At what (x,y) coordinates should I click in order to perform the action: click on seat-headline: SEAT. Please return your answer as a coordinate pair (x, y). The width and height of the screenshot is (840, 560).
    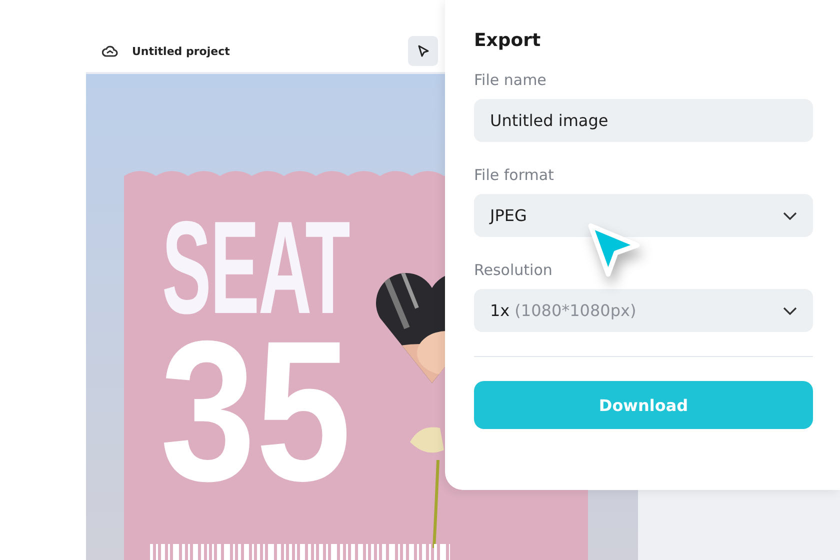
    Looking at the image, I should click on (256, 268).